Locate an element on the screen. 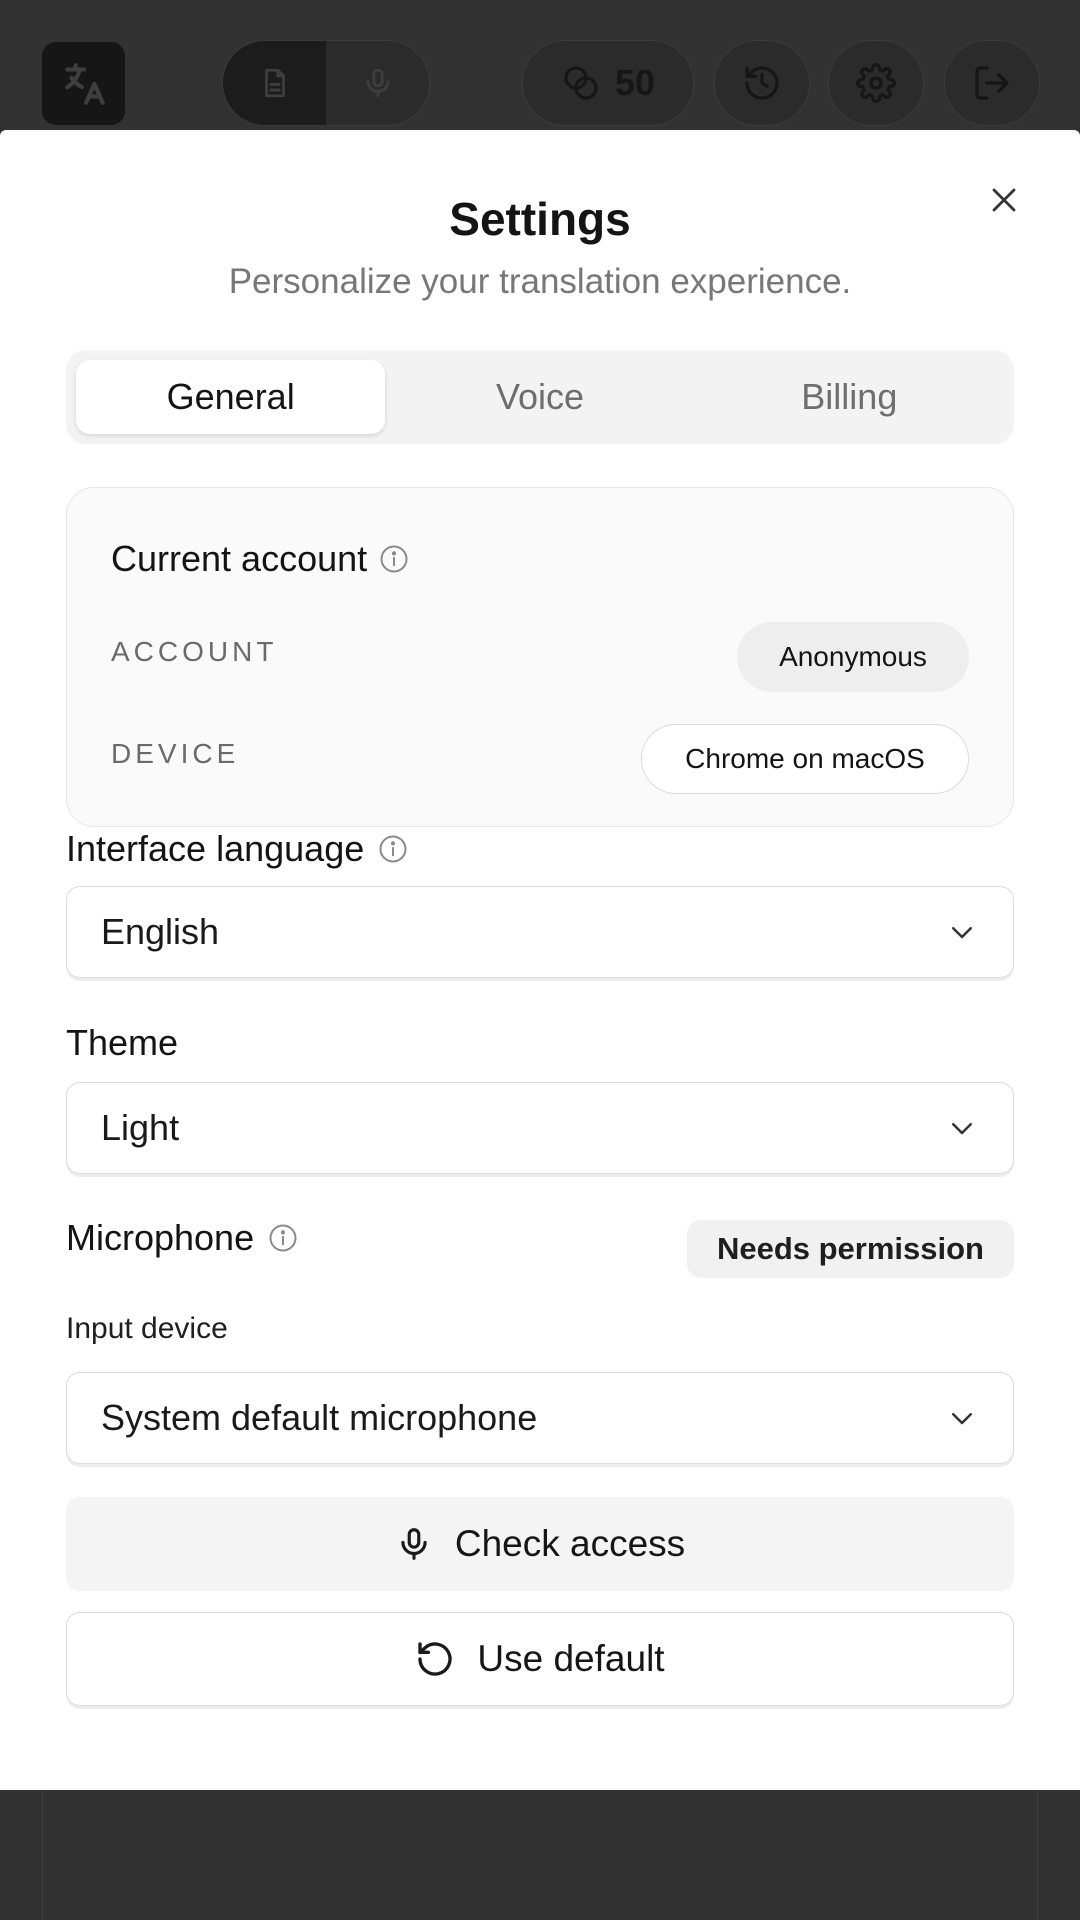  check-access-label: Check access is located at coordinates (570, 1543).